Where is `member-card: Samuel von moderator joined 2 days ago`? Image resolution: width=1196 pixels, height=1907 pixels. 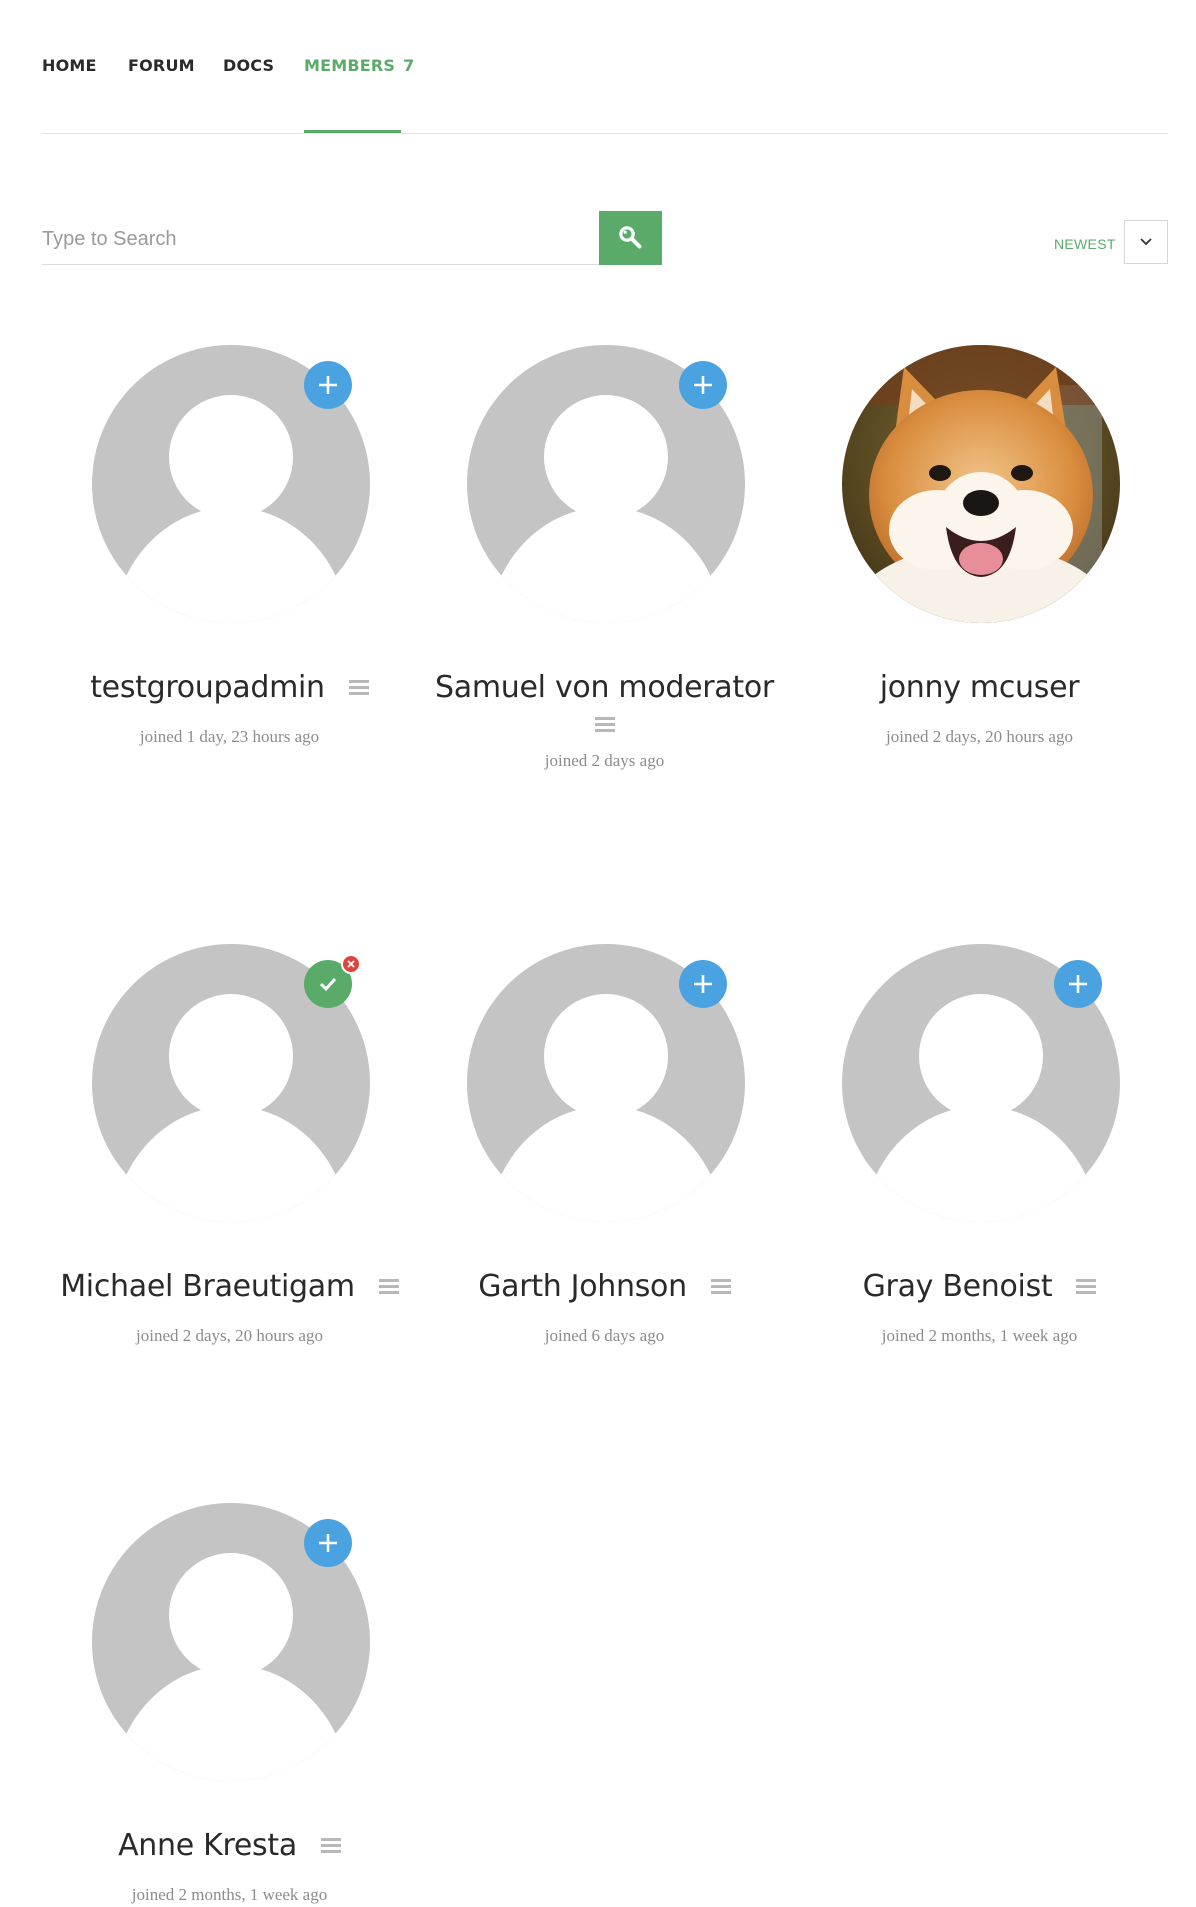 member-card: Samuel von moderator joined 2 days ago is located at coordinates (604, 585).